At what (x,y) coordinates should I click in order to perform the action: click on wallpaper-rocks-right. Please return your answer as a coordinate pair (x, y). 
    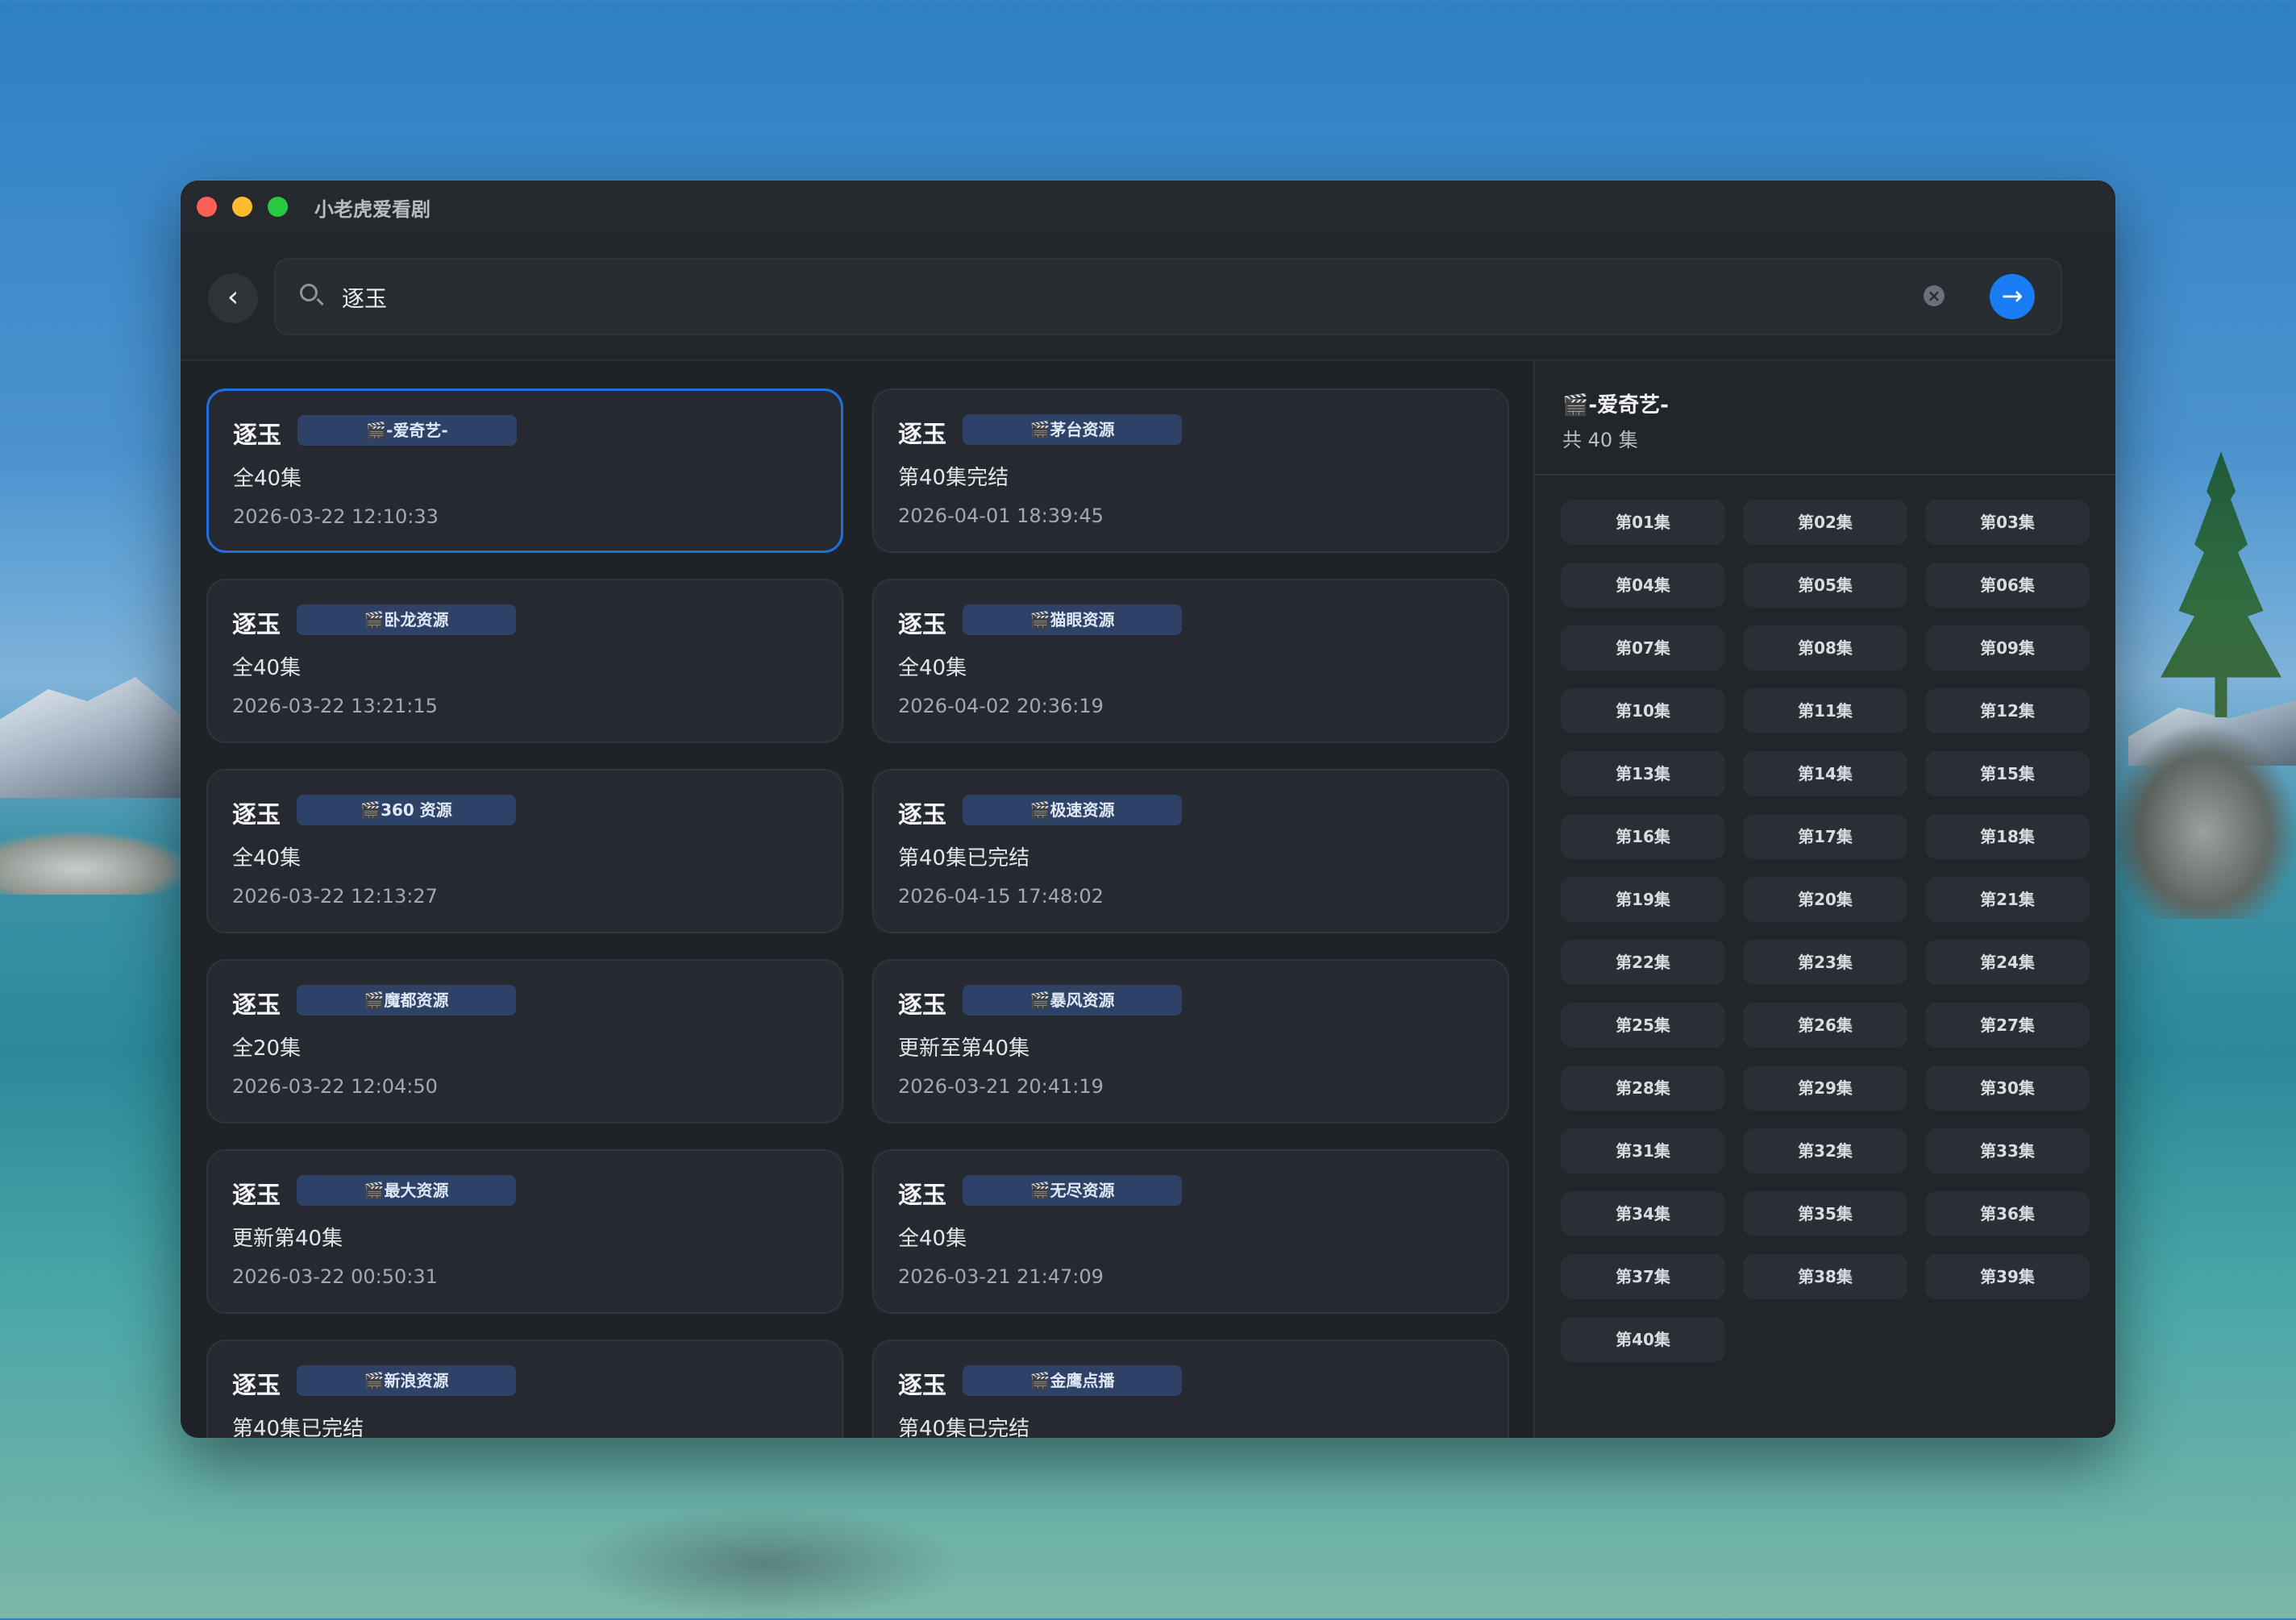
    Looking at the image, I should click on (2204, 822).